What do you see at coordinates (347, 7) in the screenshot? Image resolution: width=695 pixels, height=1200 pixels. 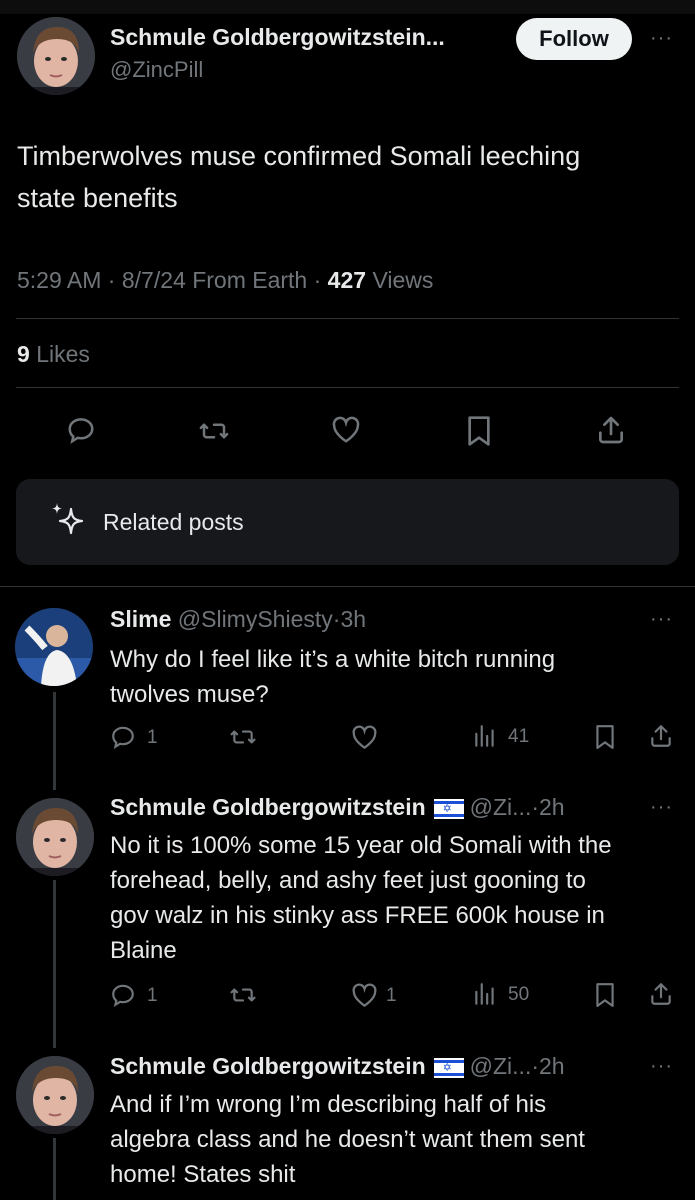 I see `top-edge` at bounding box center [347, 7].